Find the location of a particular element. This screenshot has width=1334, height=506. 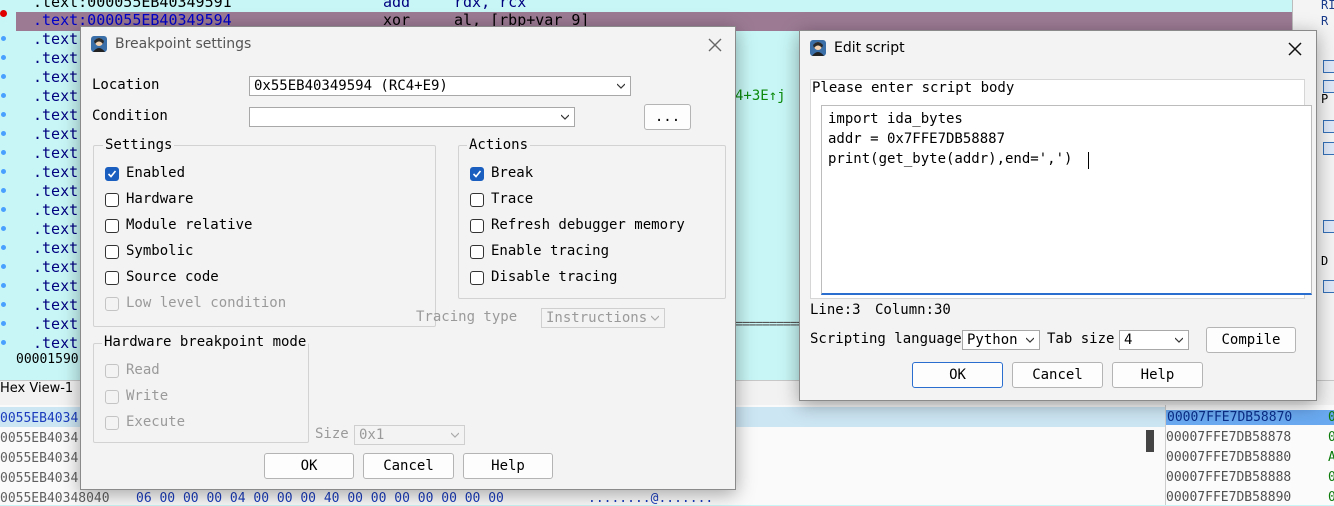

settings-group-title: Settings is located at coordinates (139, 145).